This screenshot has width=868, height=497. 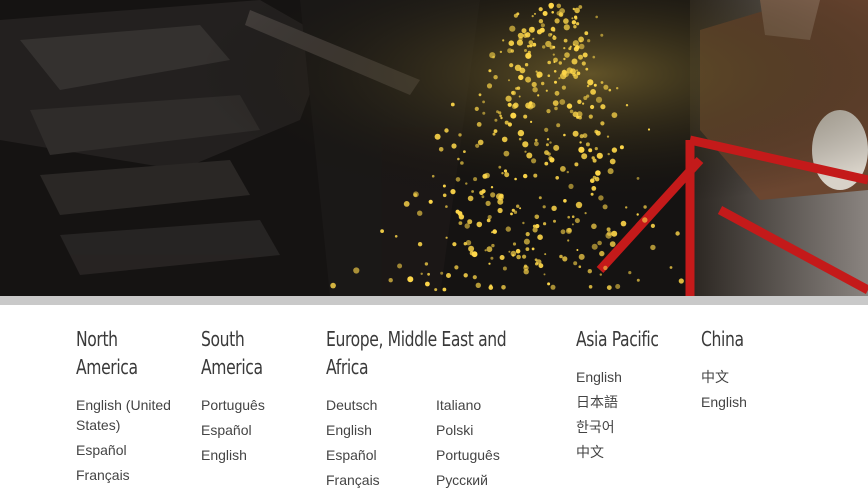 I want to click on language-link: Italiano, so click(x=491, y=405).